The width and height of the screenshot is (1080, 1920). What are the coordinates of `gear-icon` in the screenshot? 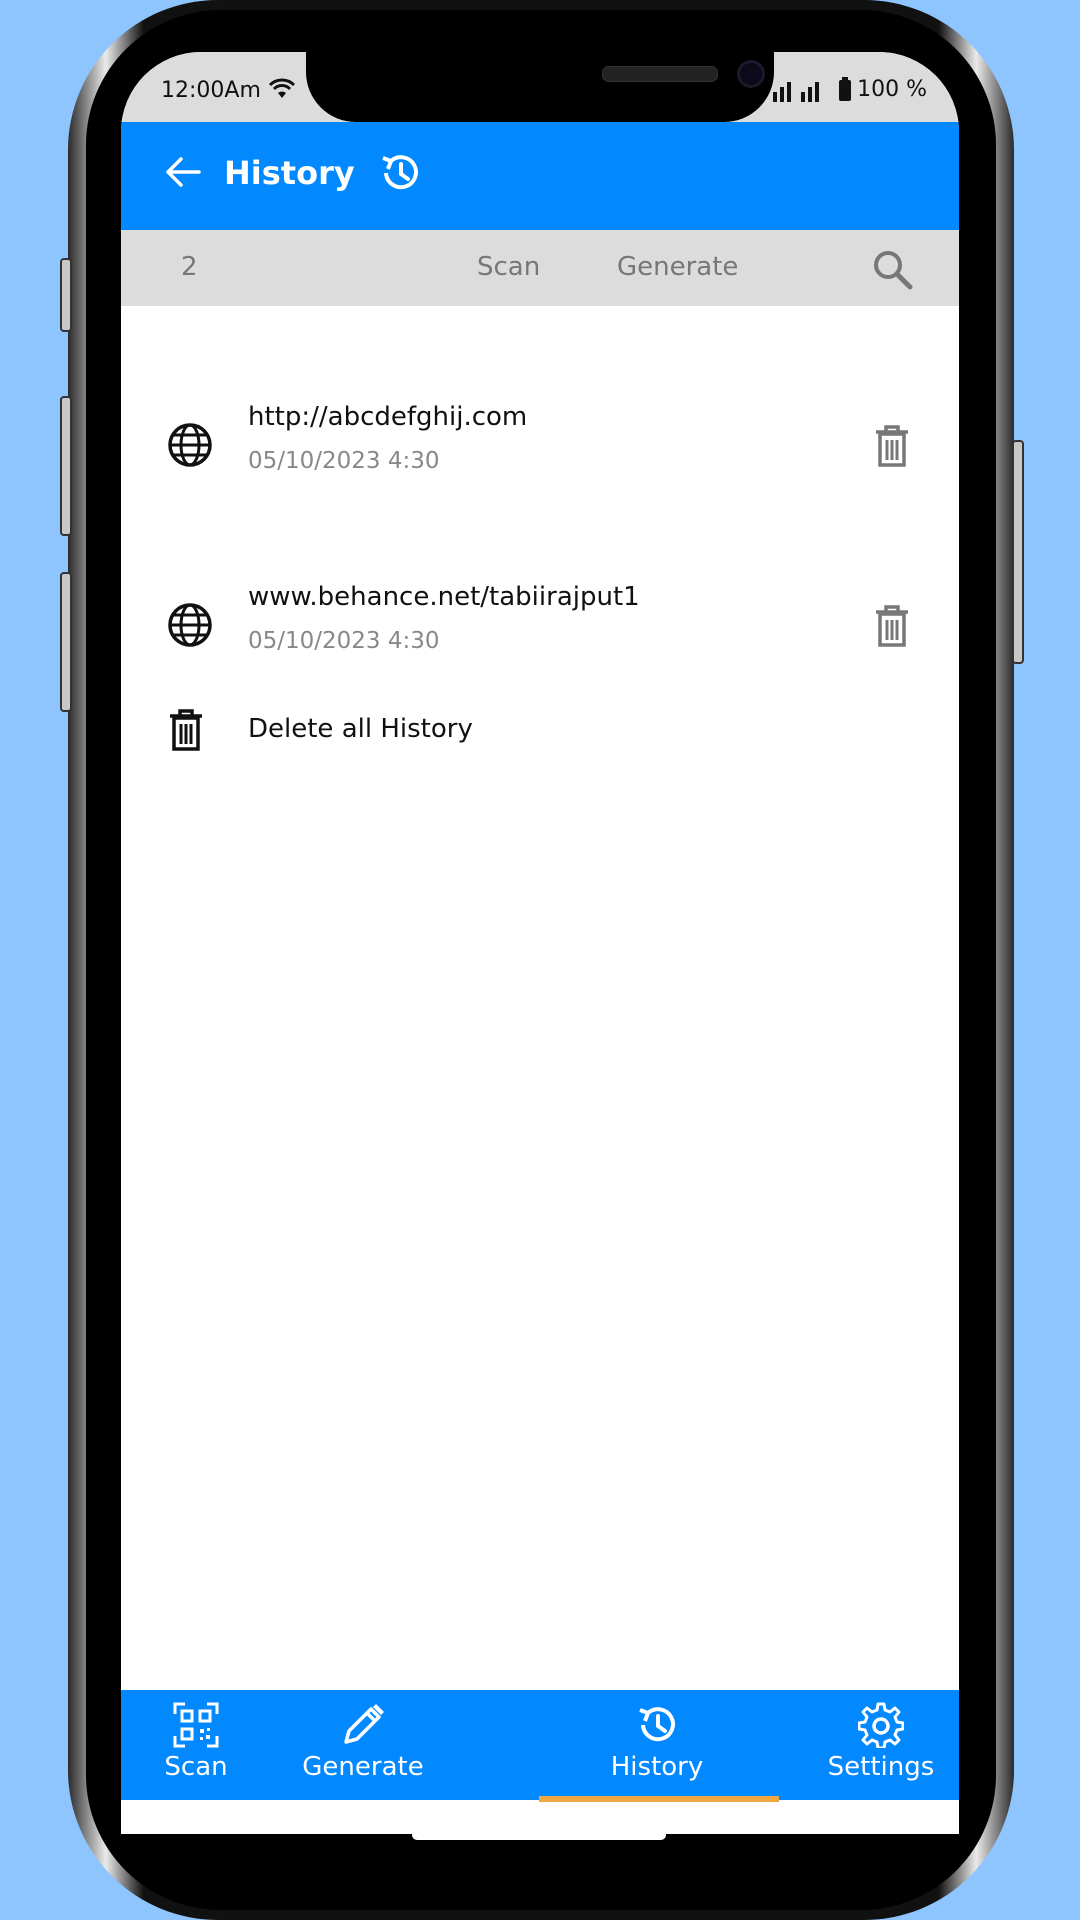 It's located at (881, 1725).